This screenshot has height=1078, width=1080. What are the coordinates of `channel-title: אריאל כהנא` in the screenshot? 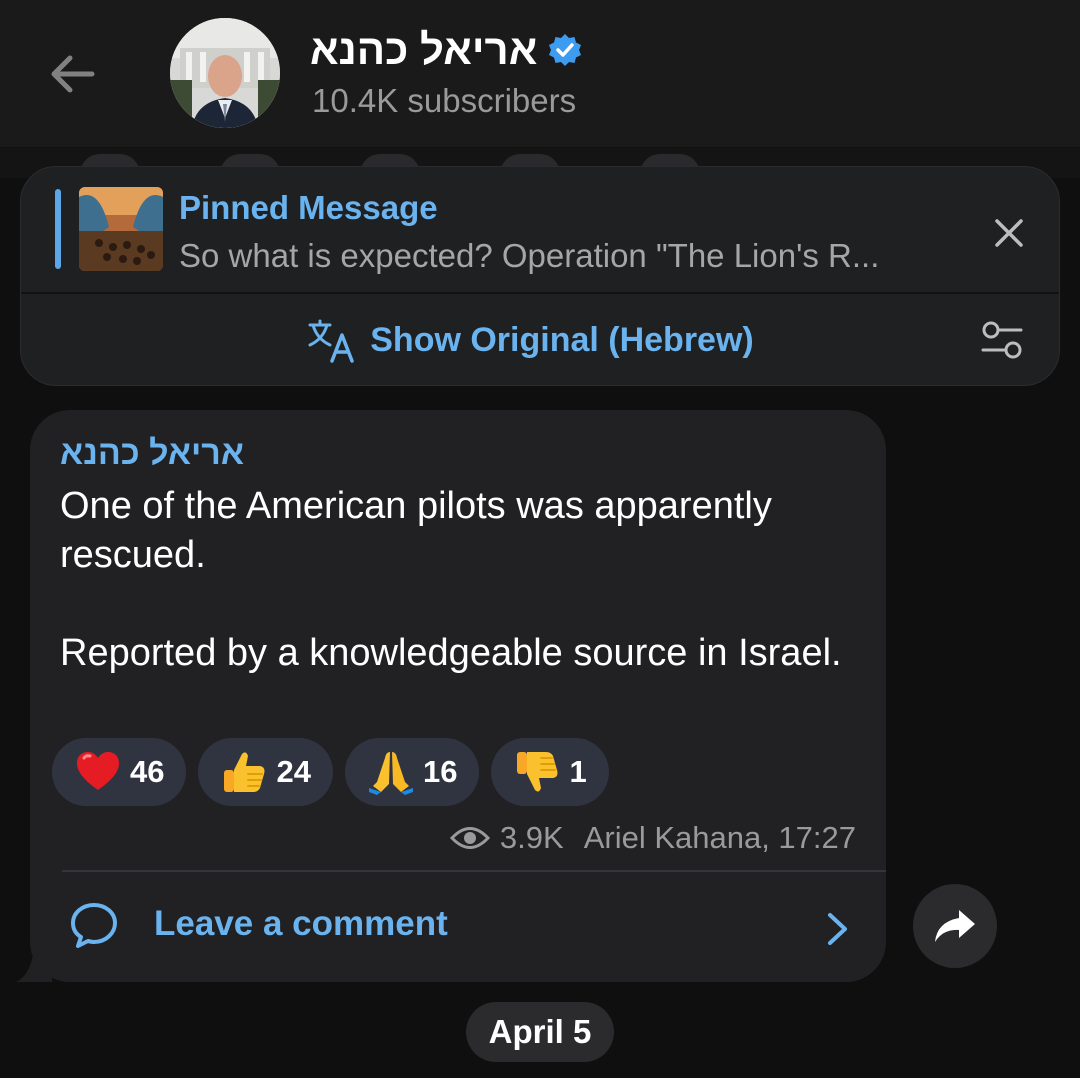 It's located at (446, 50).